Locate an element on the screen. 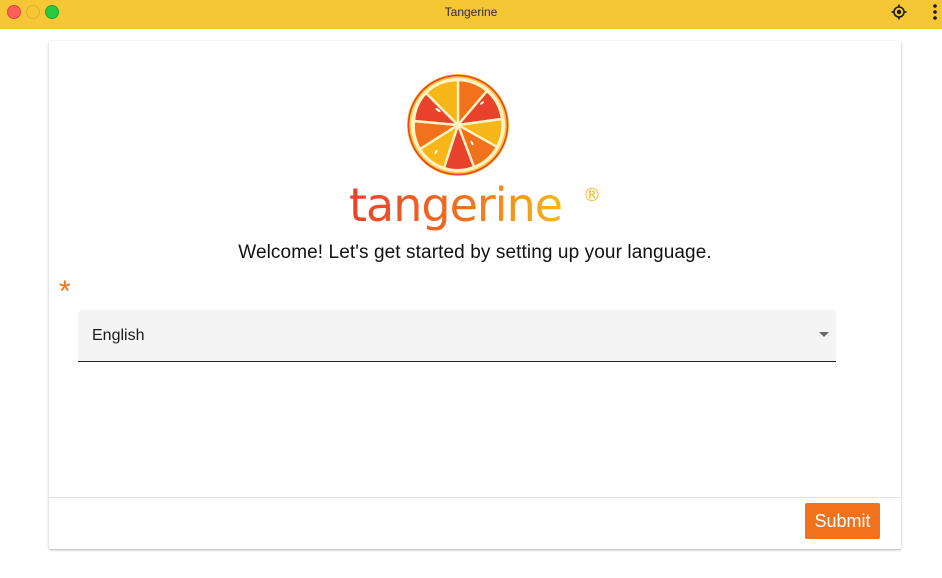 The width and height of the screenshot is (942, 578). language-select: English is located at coordinates (457, 336).